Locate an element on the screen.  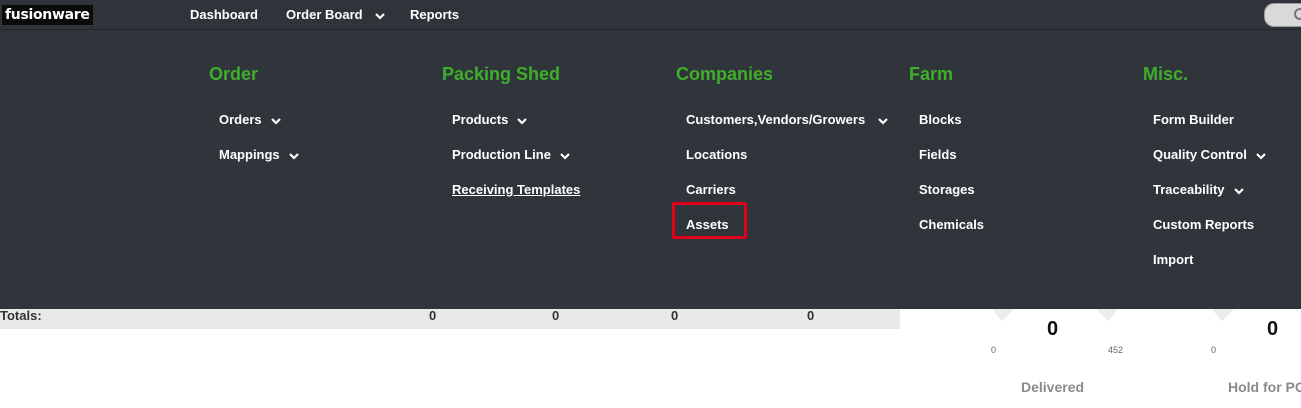
menu-item-blocks: Blocks is located at coordinates (940, 120).